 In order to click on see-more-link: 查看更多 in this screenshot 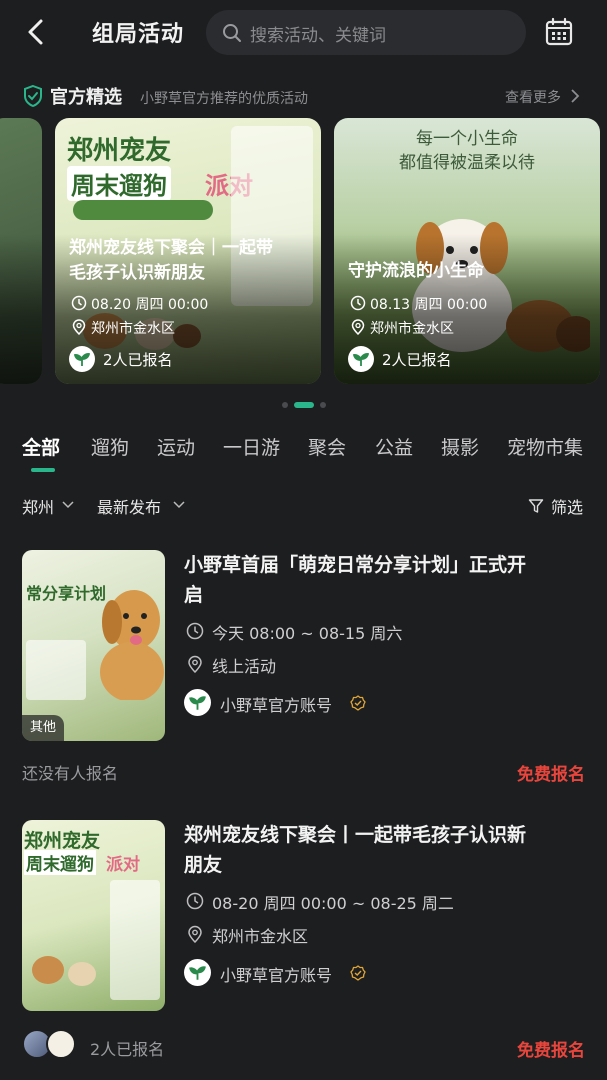, I will do `click(533, 97)`.